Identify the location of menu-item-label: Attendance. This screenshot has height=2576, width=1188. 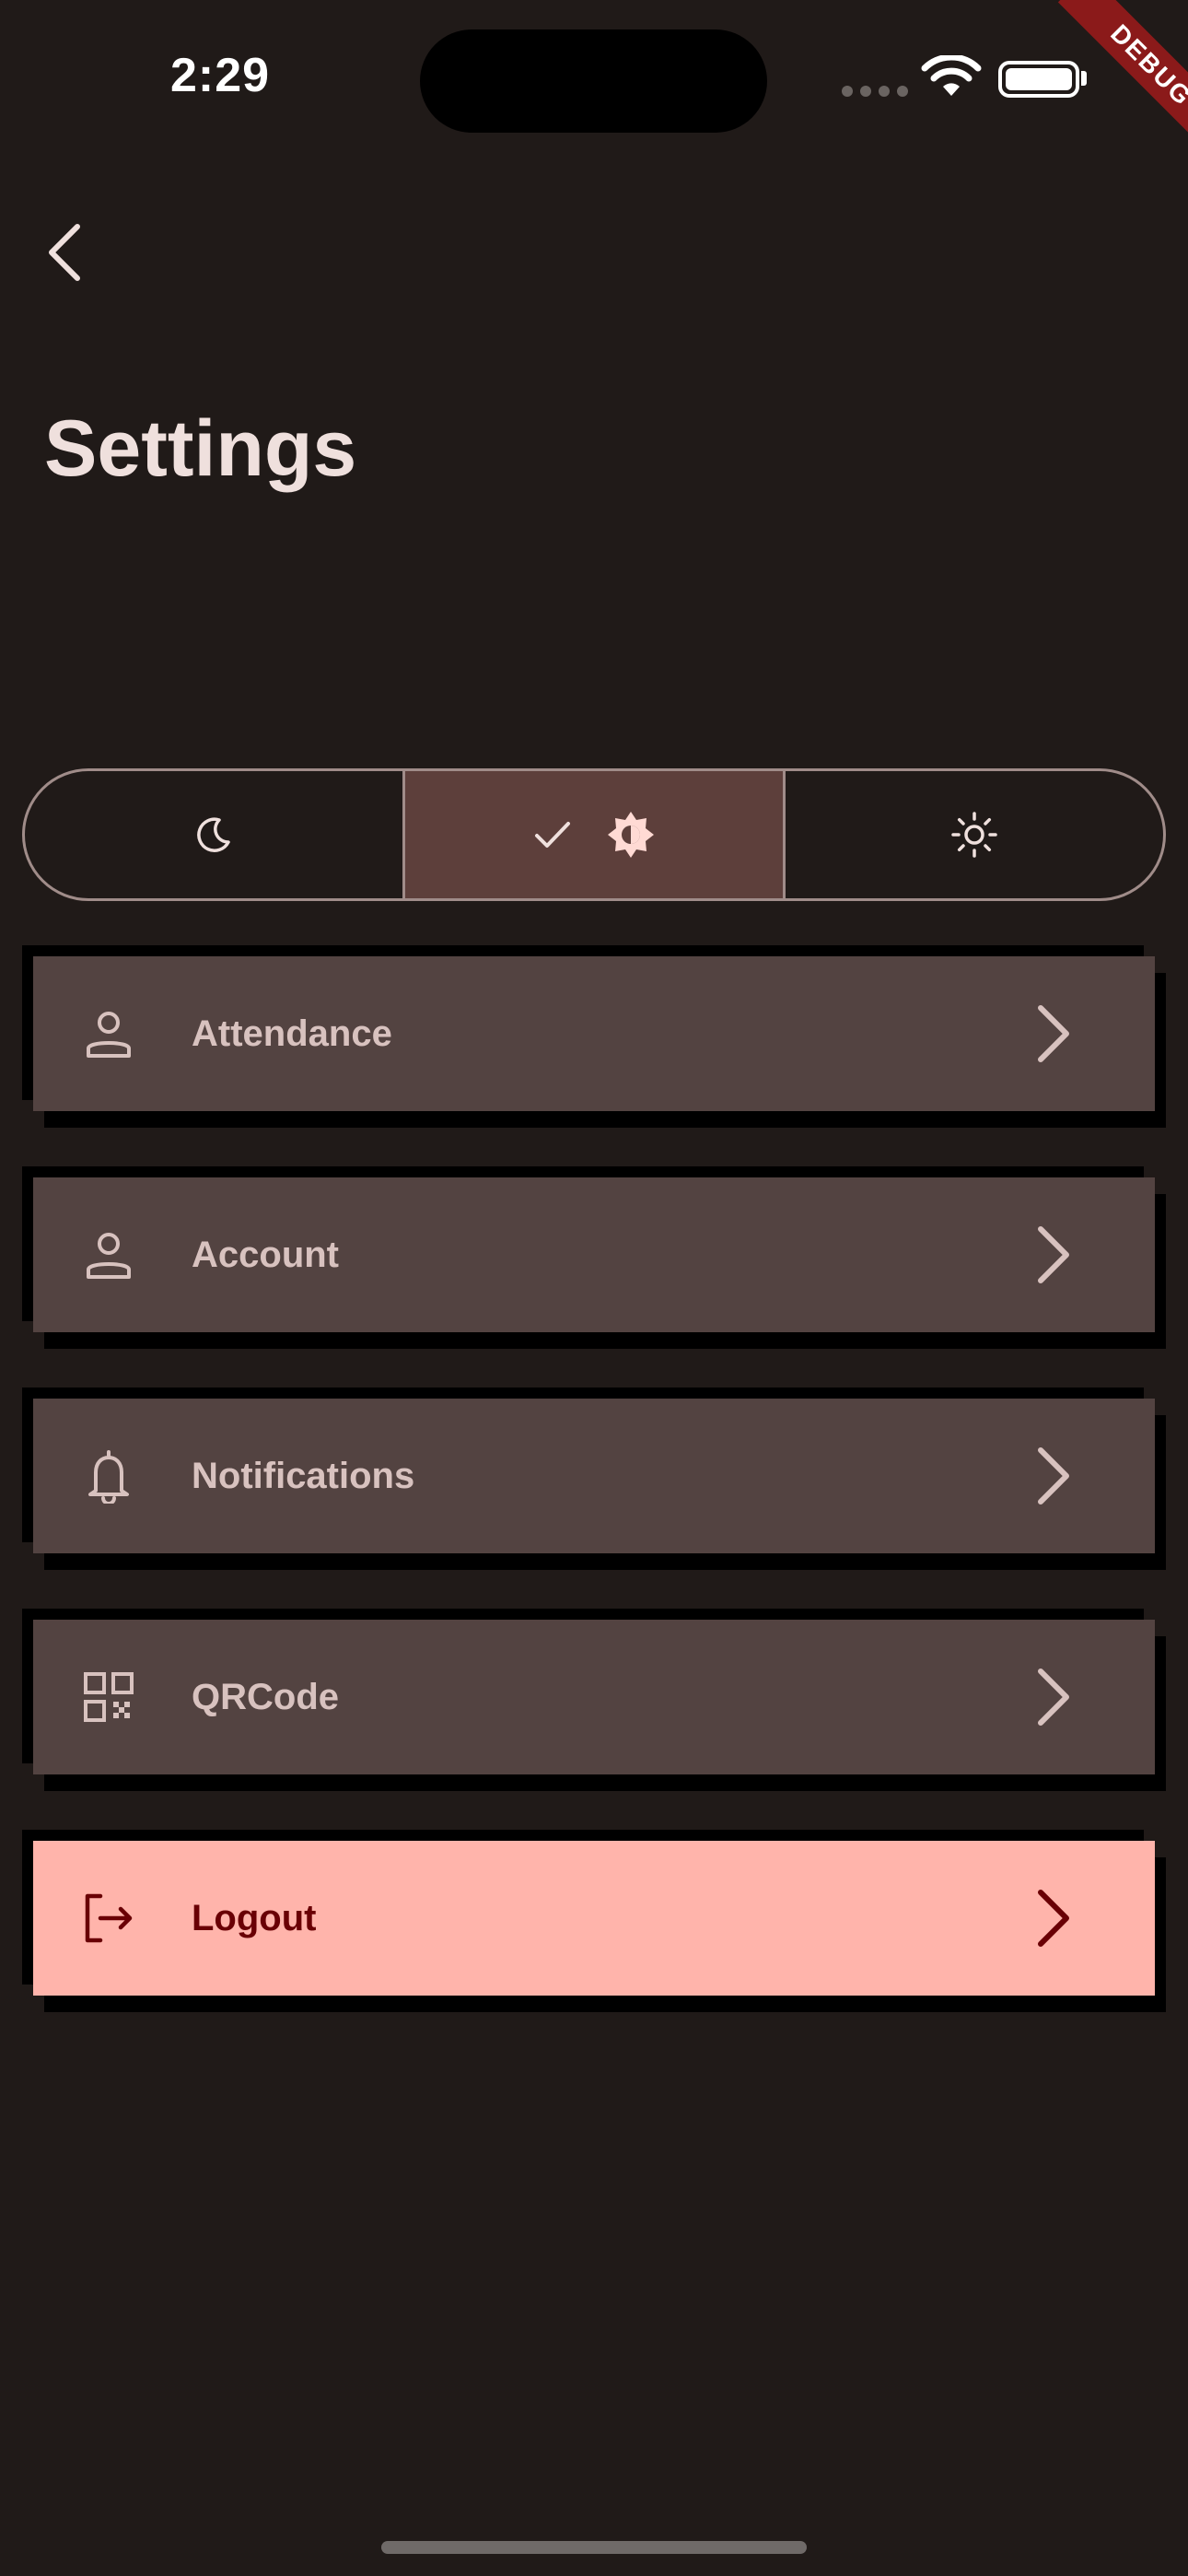
(292, 1033).